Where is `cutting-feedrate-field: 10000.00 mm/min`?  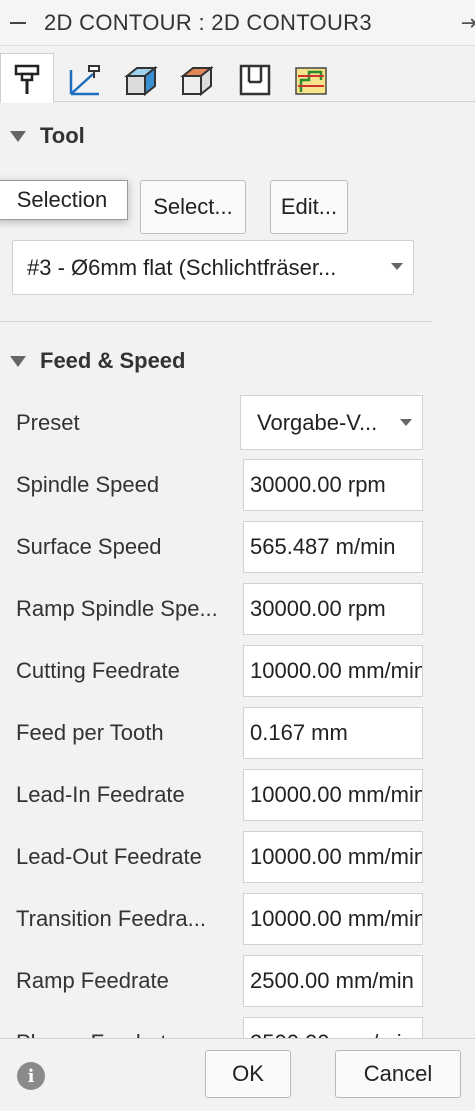
cutting-feedrate-field: 10000.00 mm/min is located at coordinates (333, 671).